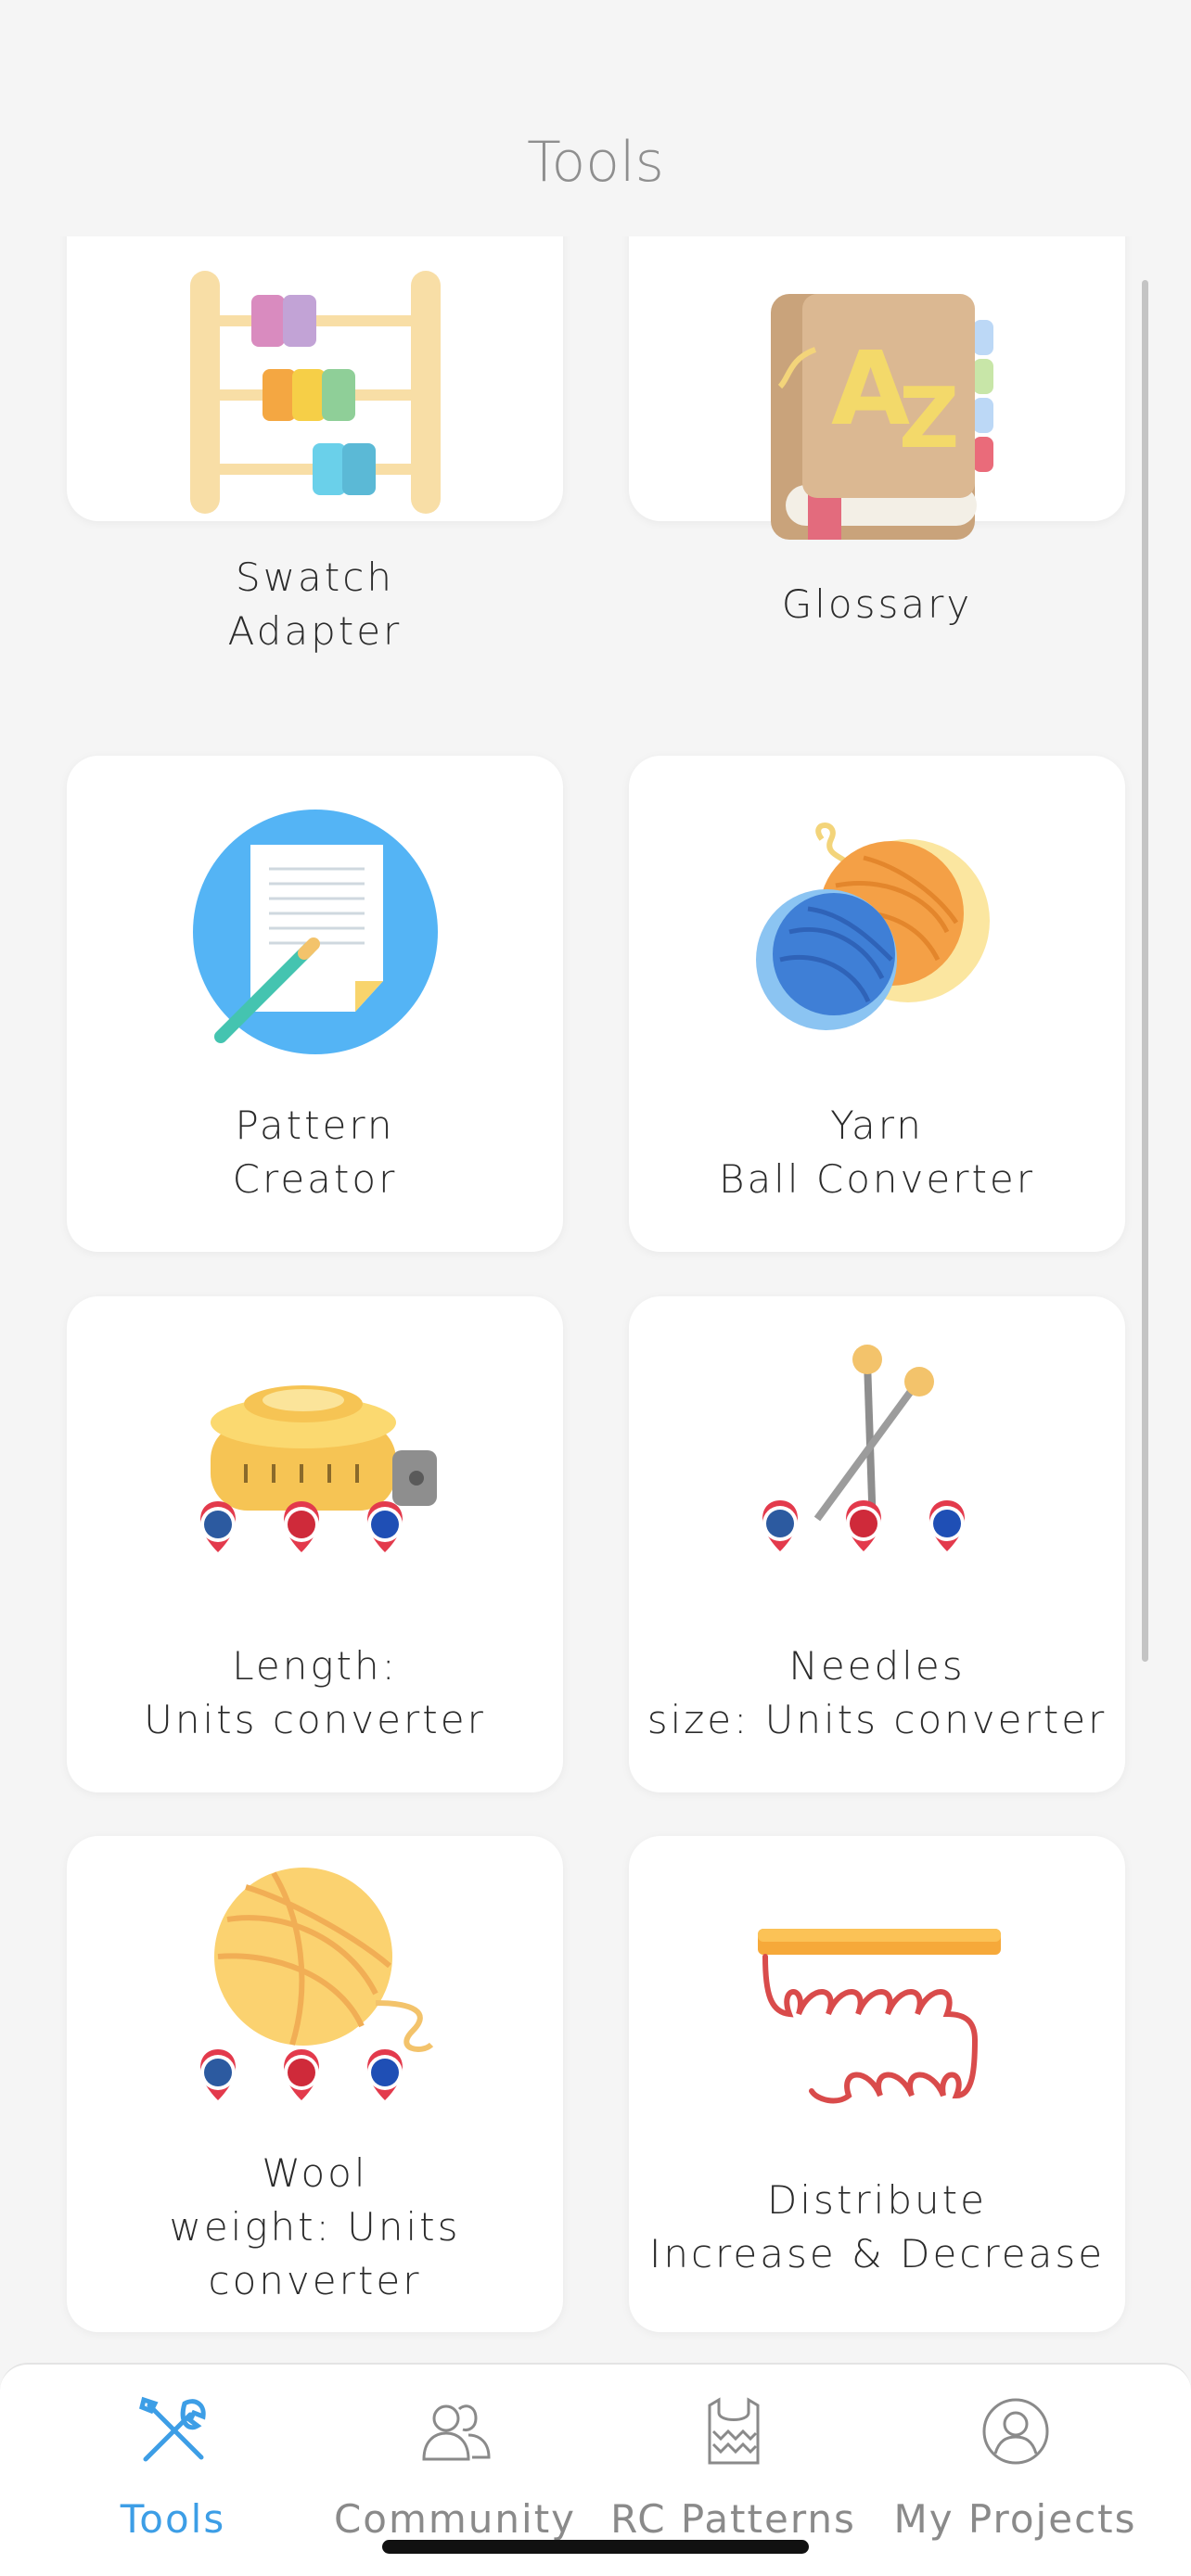 The height and width of the screenshot is (2576, 1191). Describe the element at coordinates (877, 1692) in the screenshot. I see `tool-label: Needles size: Units converter` at that location.